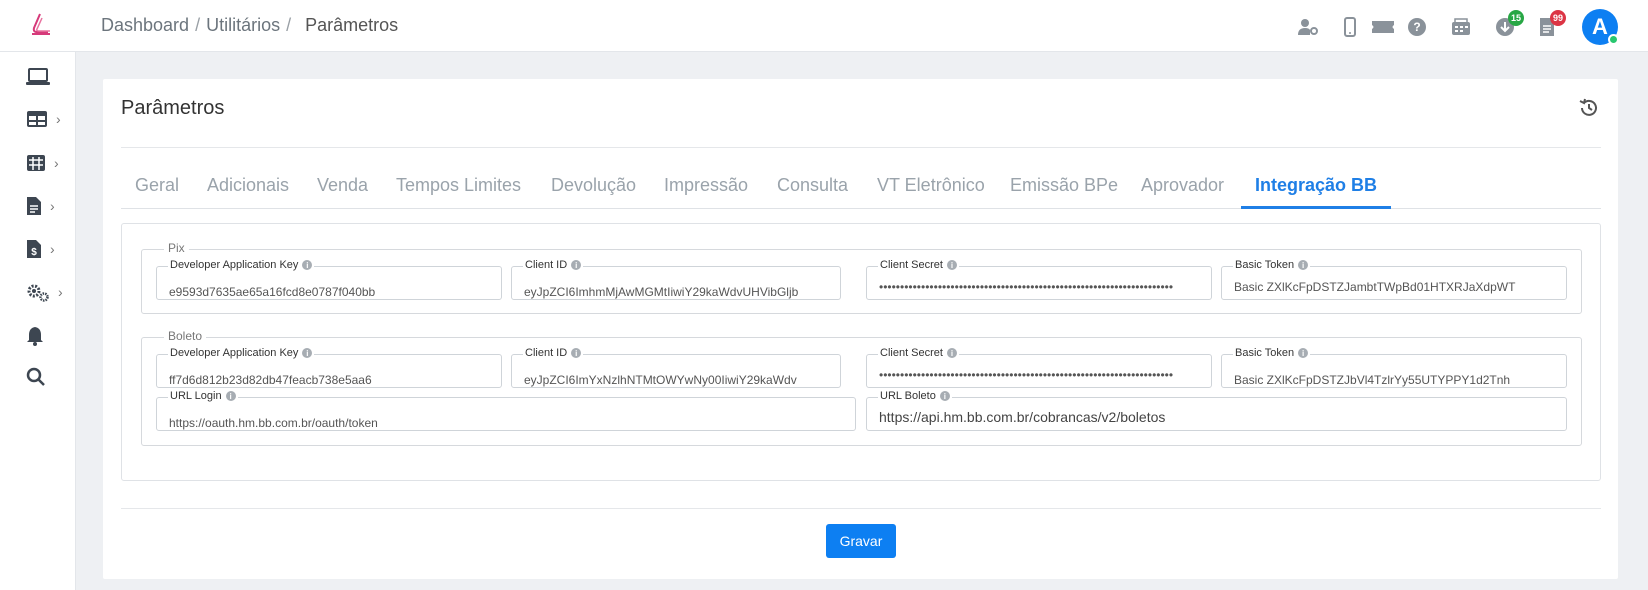 The width and height of the screenshot is (1648, 590). I want to click on boleto-client-id-label: Client ID i, so click(553, 353).